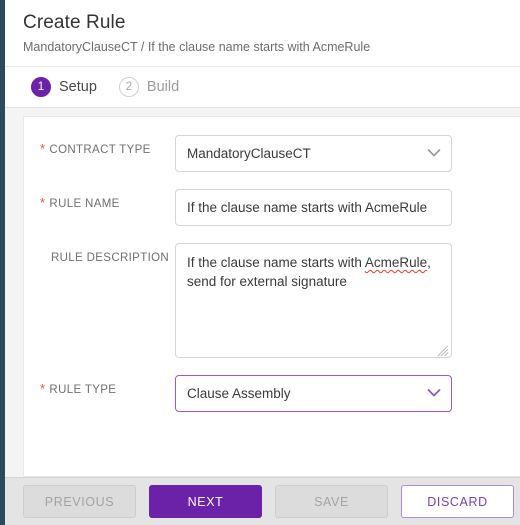  Describe the element at coordinates (128, 87) in the screenshot. I see `step-build-number: 2` at that location.